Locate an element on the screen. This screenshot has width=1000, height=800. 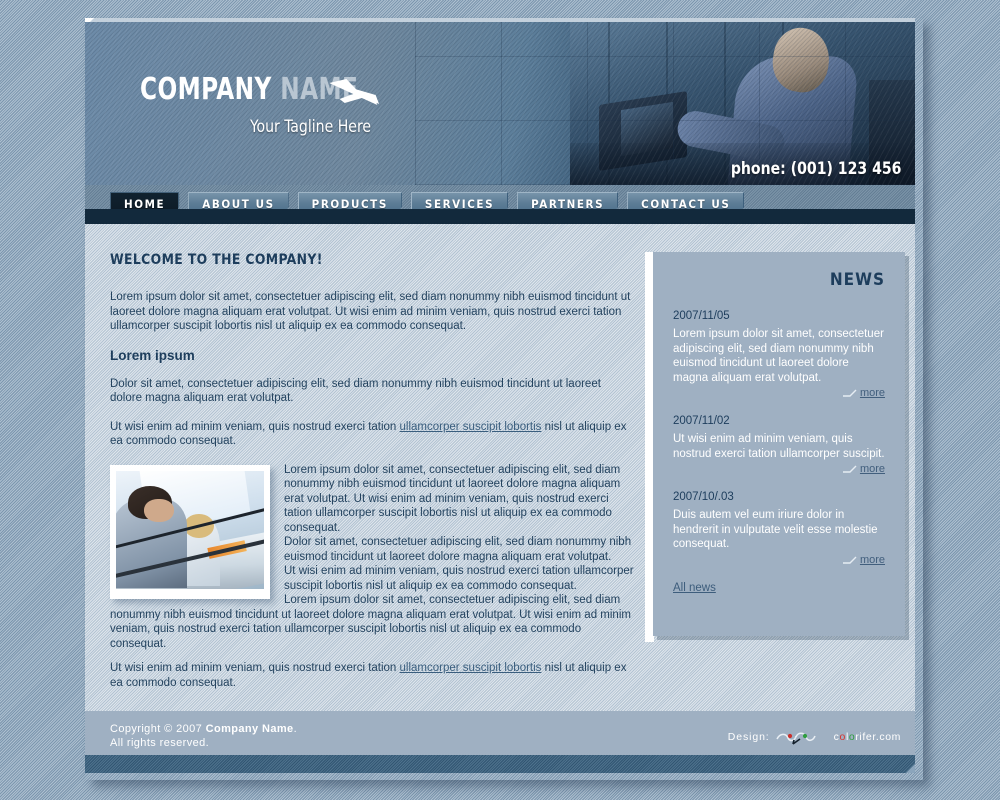
designer-domain: colorifer.com is located at coordinates (867, 737).